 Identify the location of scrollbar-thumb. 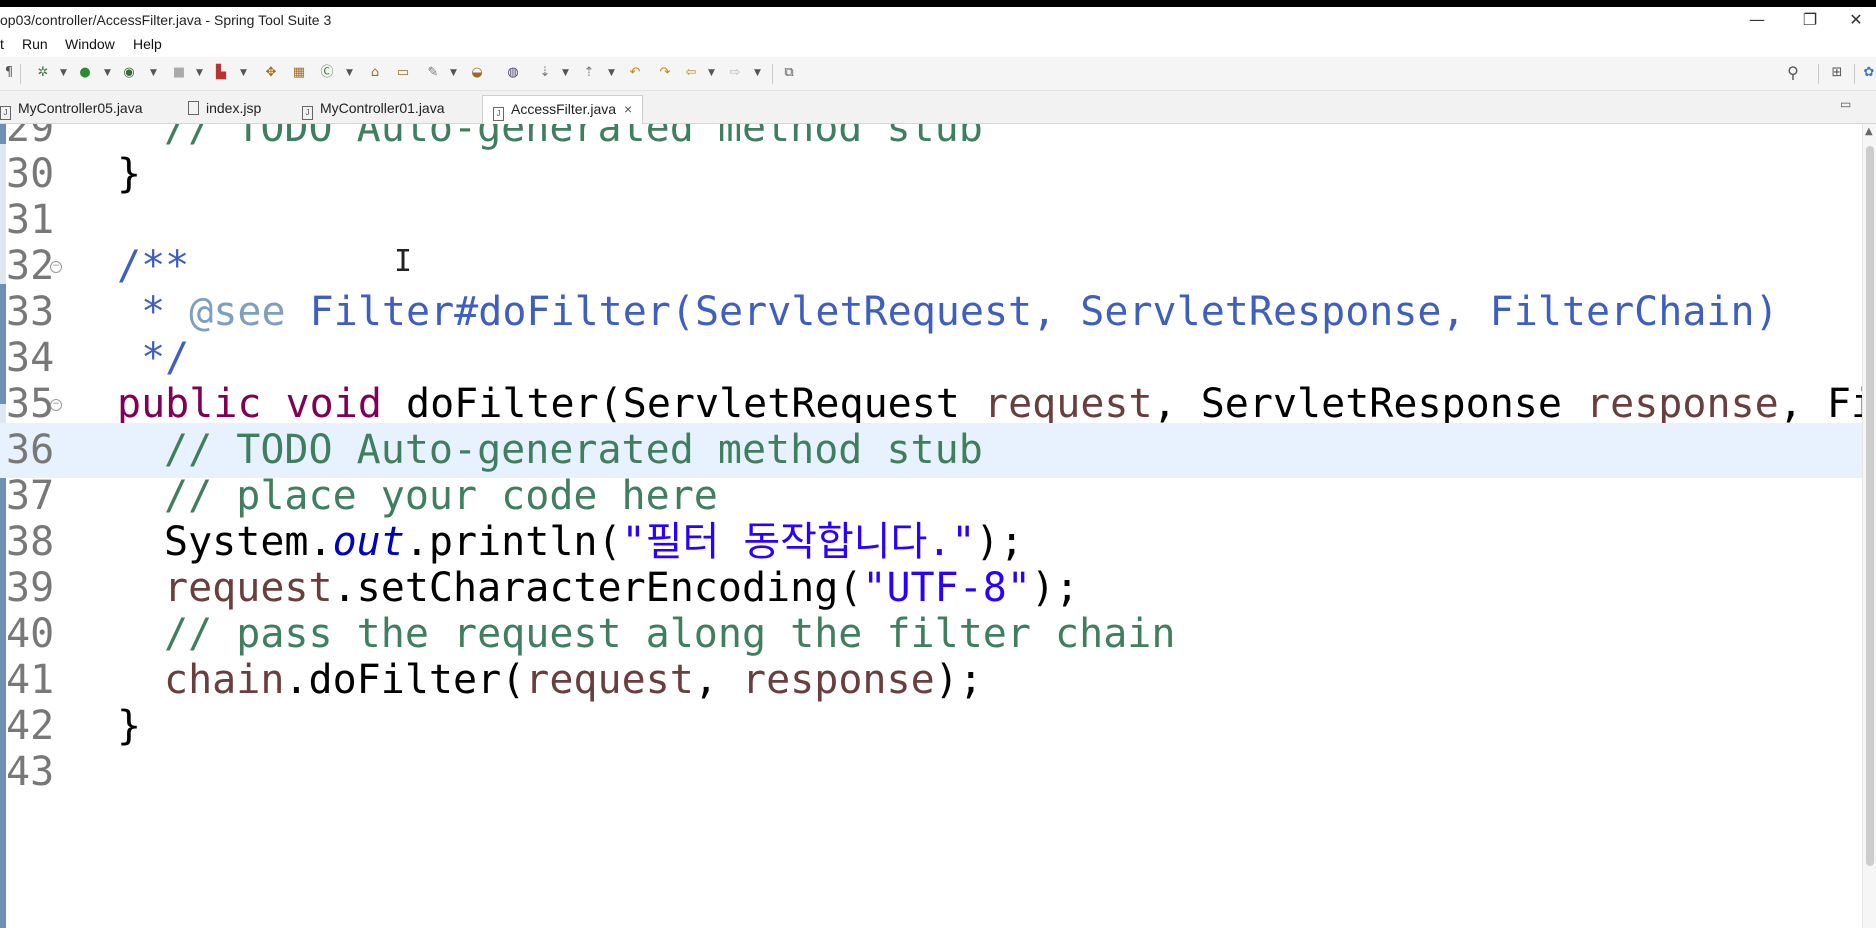
(1870, 506).